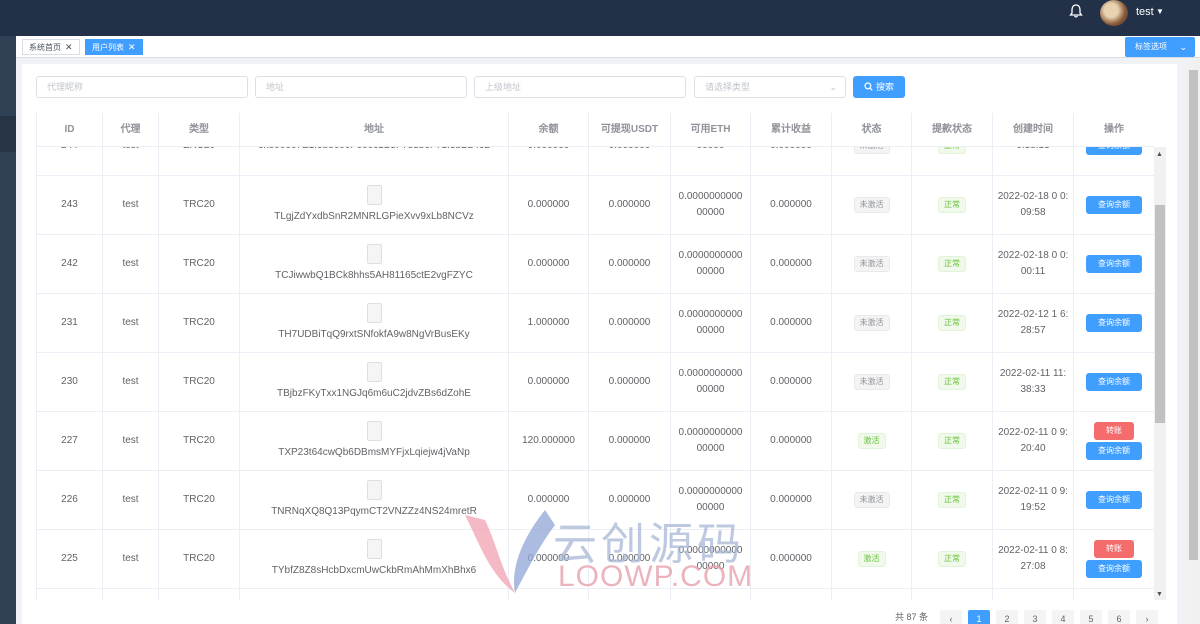 The image size is (1200, 624). What do you see at coordinates (70, 264) in the screenshot?
I see `id-cell: 242` at bounding box center [70, 264].